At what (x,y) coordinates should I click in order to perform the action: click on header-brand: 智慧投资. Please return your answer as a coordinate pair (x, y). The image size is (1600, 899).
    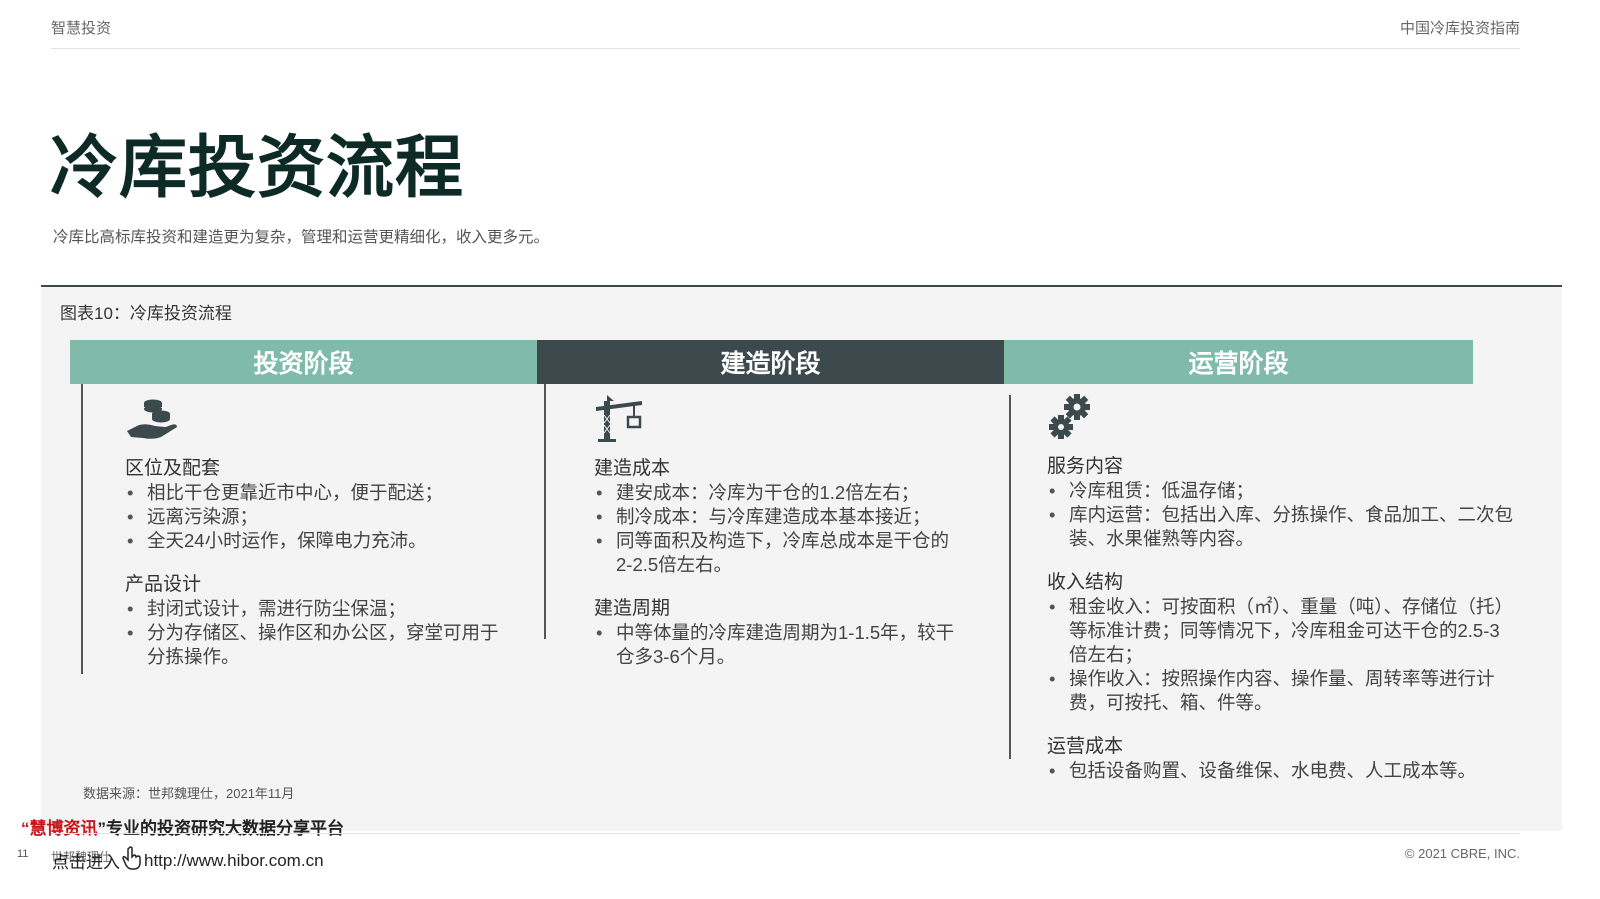
    Looking at the image, I should click on (81, 28).